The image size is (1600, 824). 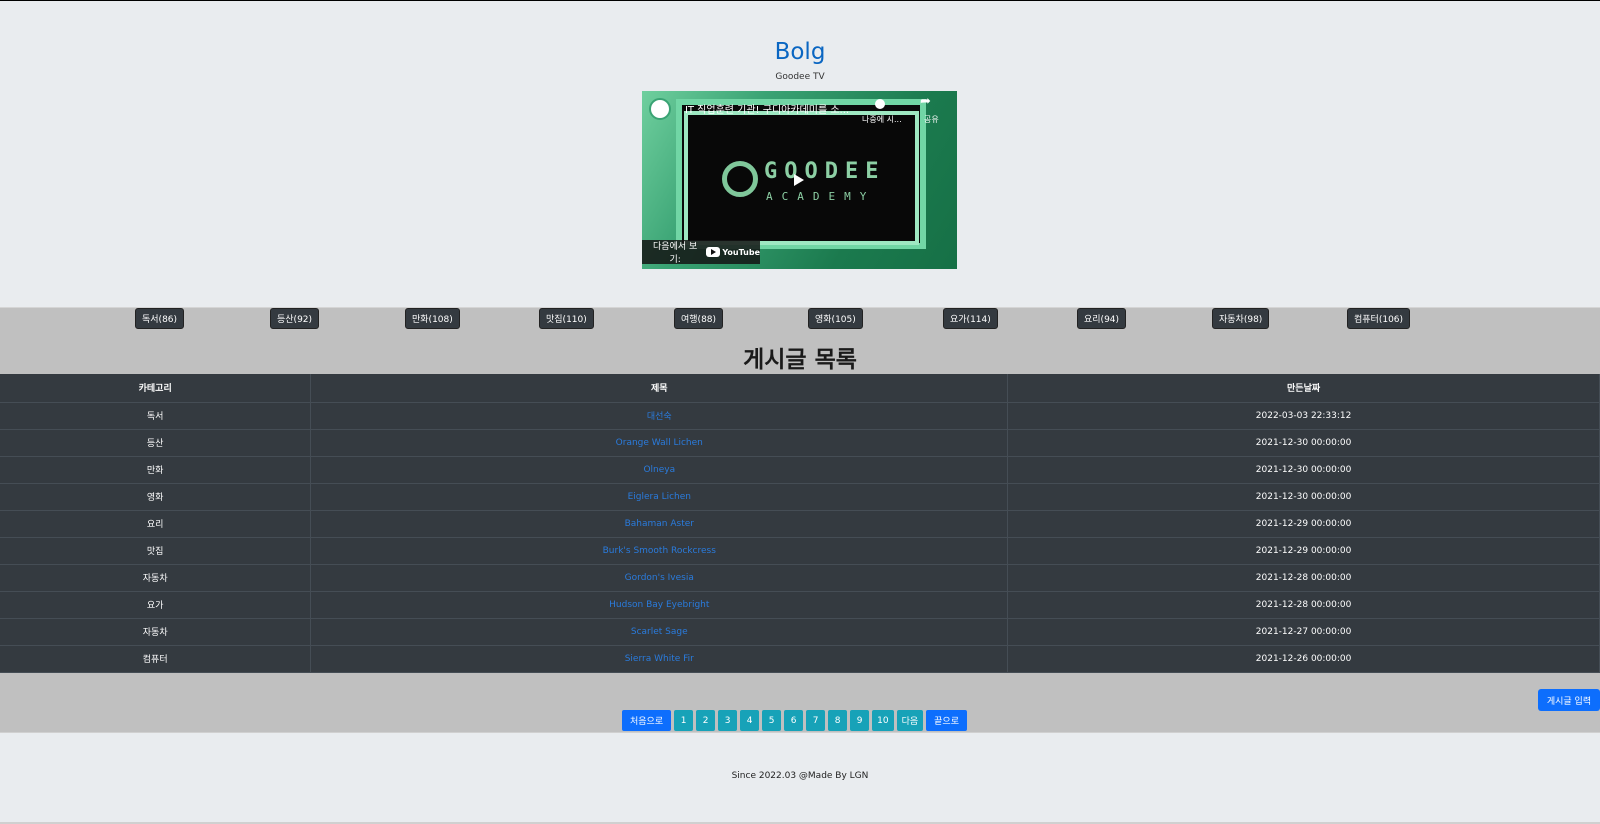 I want to click on page-button-10: 10, so click(x=883, y=720).